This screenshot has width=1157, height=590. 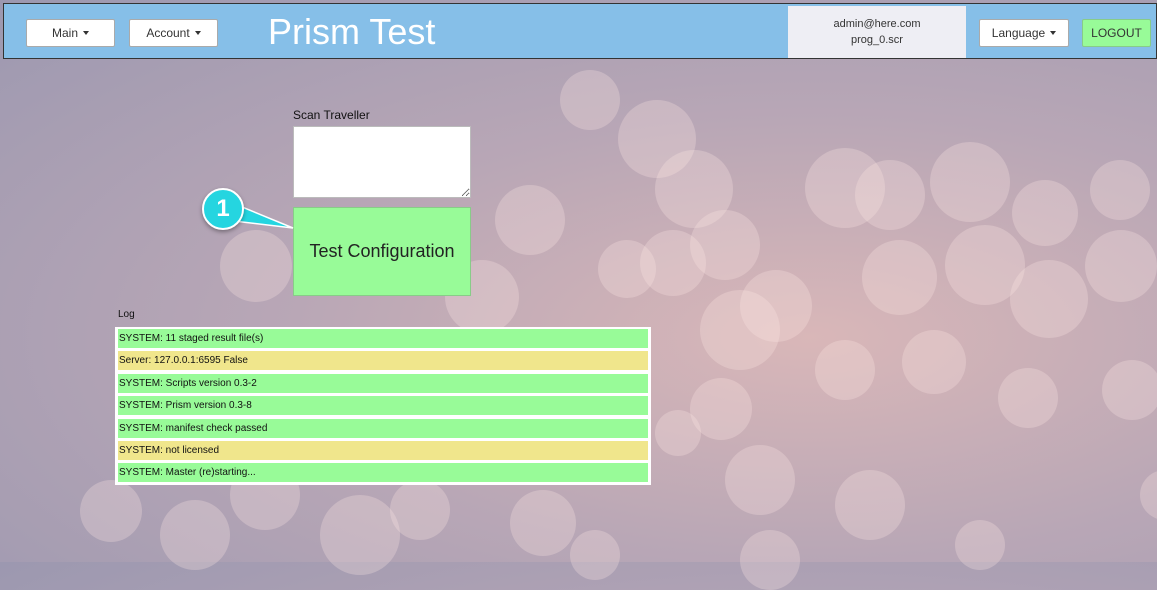 What do you see at coordinates (64, 33) in the screenshot?
I see `main-menu-label: Main` at bounding box center [64, 33].